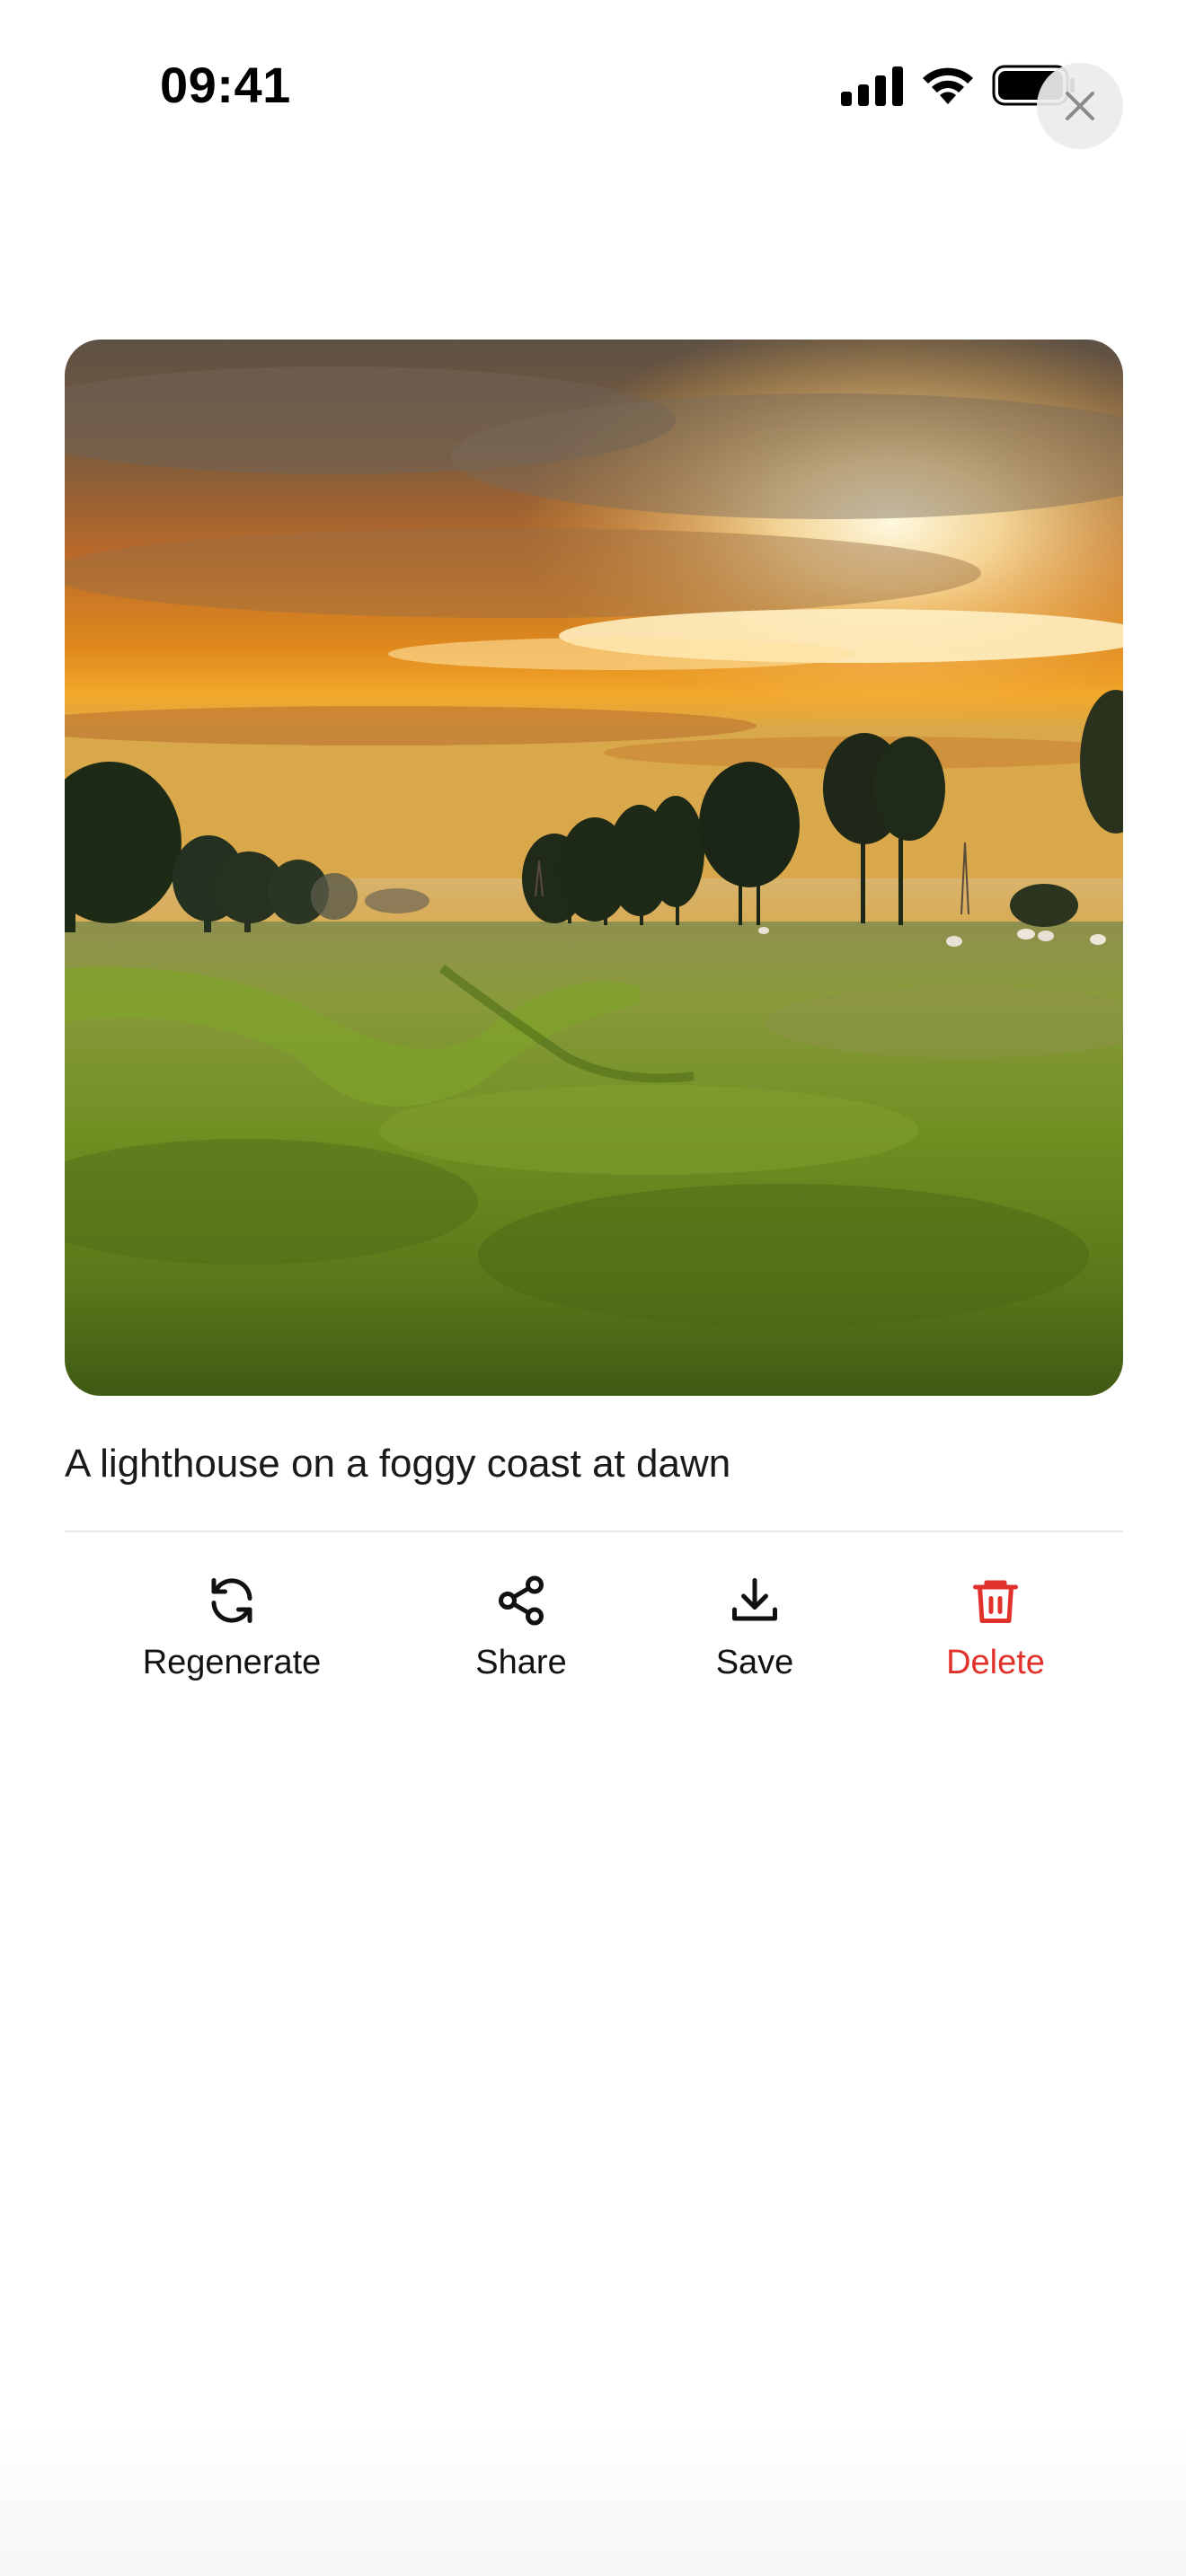 This screenshot has height=2576, width=1186. Describe the element at coordinates (594, 1531) in the screenshot. I see `divider` at that location.